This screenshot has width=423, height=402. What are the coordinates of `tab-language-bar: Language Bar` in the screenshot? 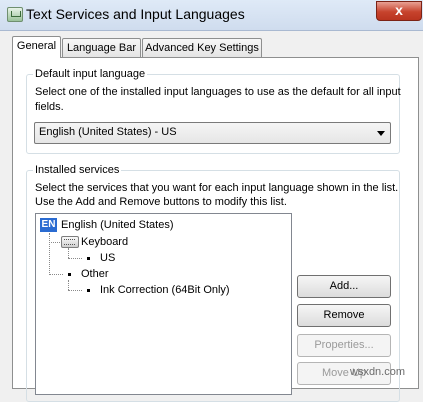 It's located at (101, 48).